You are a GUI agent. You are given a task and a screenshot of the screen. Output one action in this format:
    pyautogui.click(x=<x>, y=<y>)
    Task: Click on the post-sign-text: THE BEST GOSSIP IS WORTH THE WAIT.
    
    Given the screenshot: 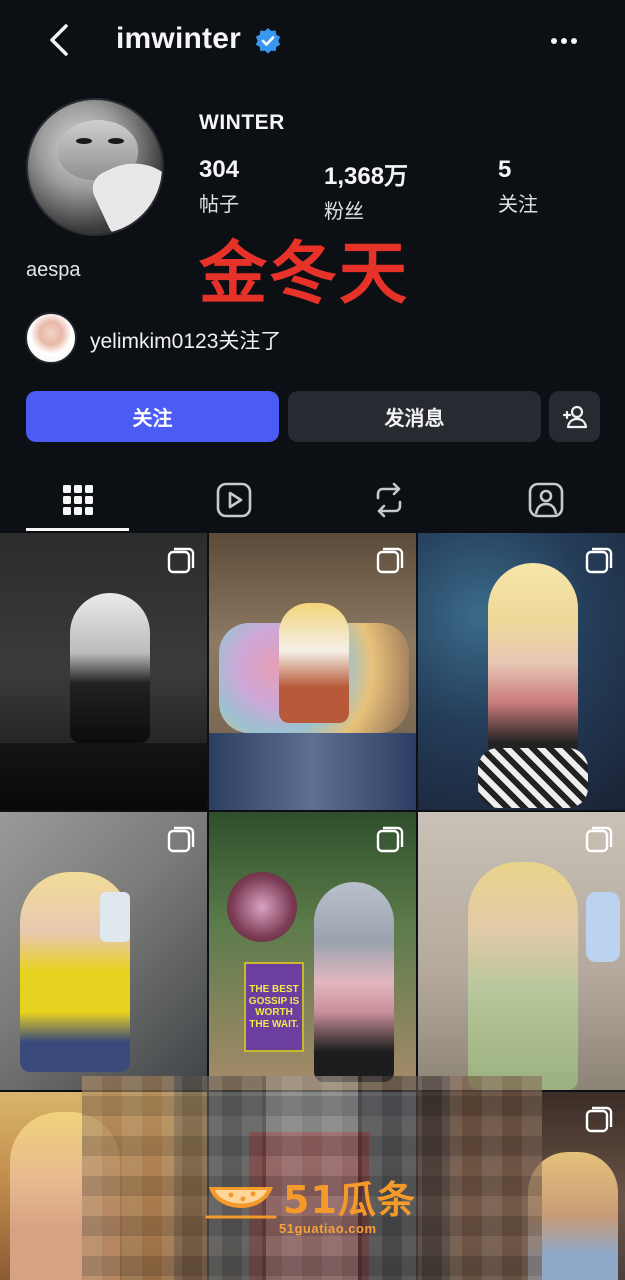 What is the action you would take?
    pyautogui.click(x=274, y=1007)
    